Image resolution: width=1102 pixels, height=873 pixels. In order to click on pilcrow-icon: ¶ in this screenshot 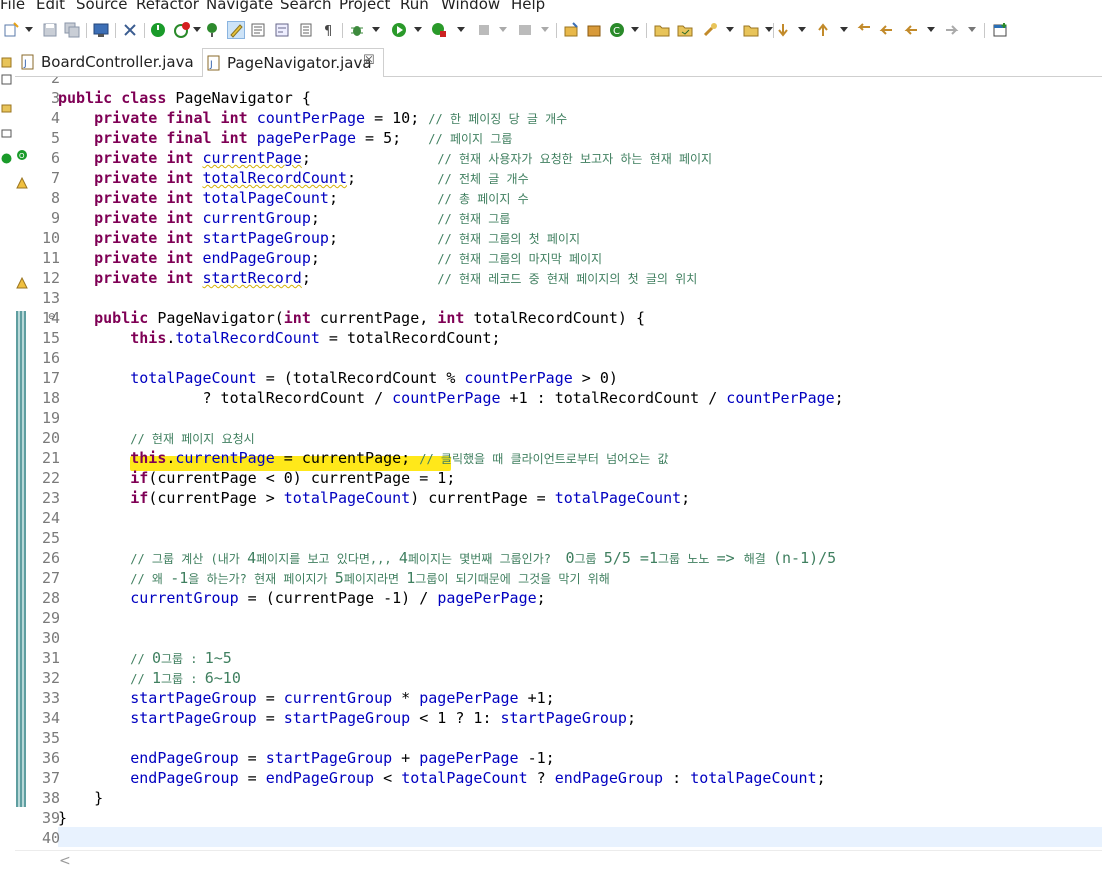, I will do `click(329, 30)`.